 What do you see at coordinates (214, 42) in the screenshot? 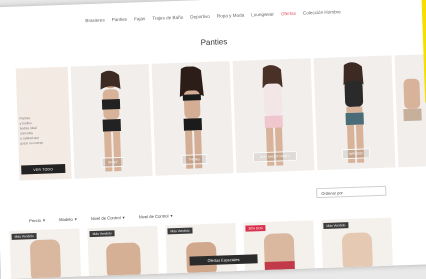
I see `page-title: Panties` at bounding box center [214, 42].